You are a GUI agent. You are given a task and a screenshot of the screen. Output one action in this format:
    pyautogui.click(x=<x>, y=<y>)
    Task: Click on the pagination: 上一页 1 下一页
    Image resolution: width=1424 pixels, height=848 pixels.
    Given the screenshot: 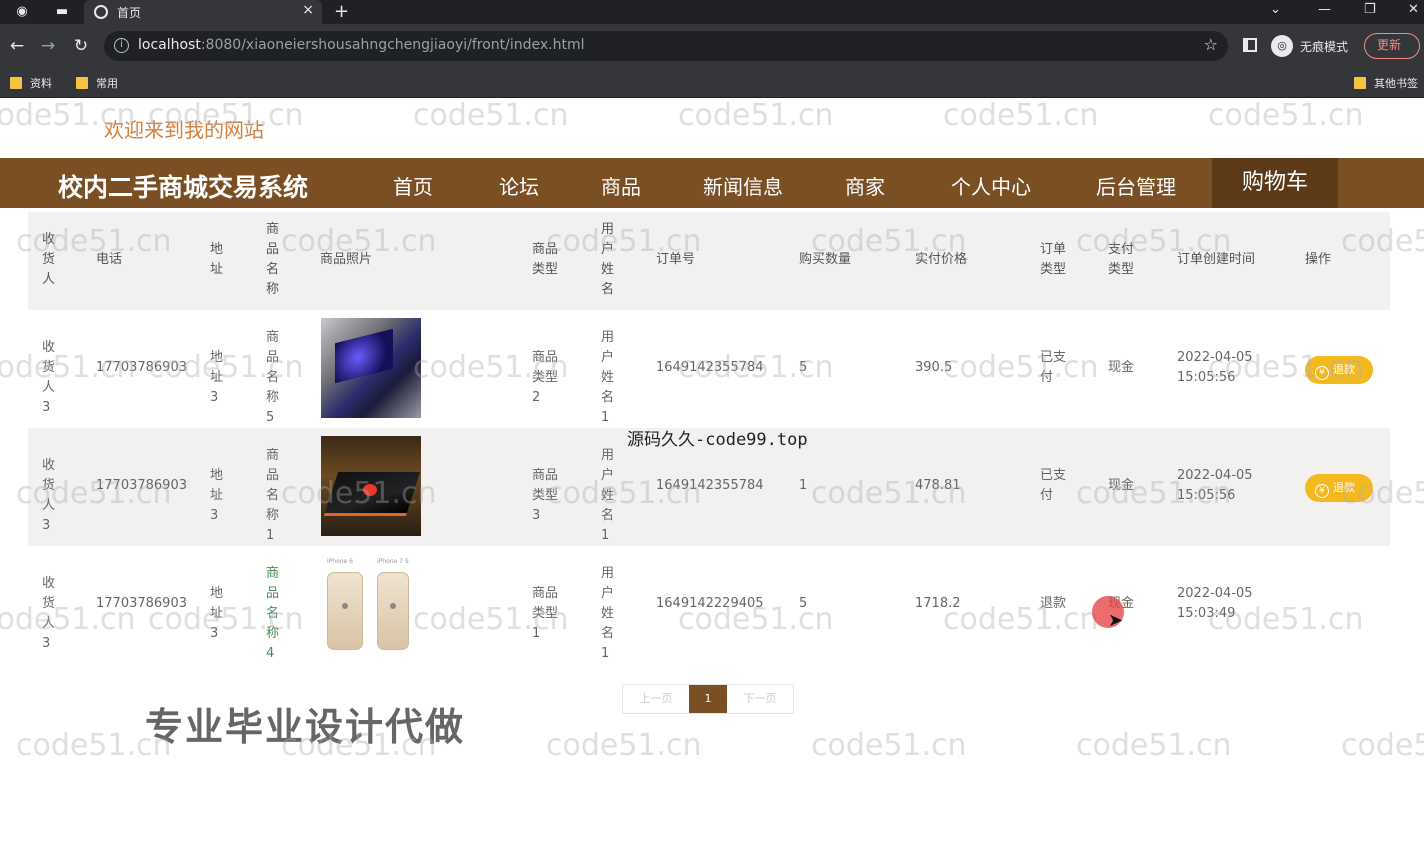 What is the action you would take?
    pyautogui.click(x=708, y=699)
    